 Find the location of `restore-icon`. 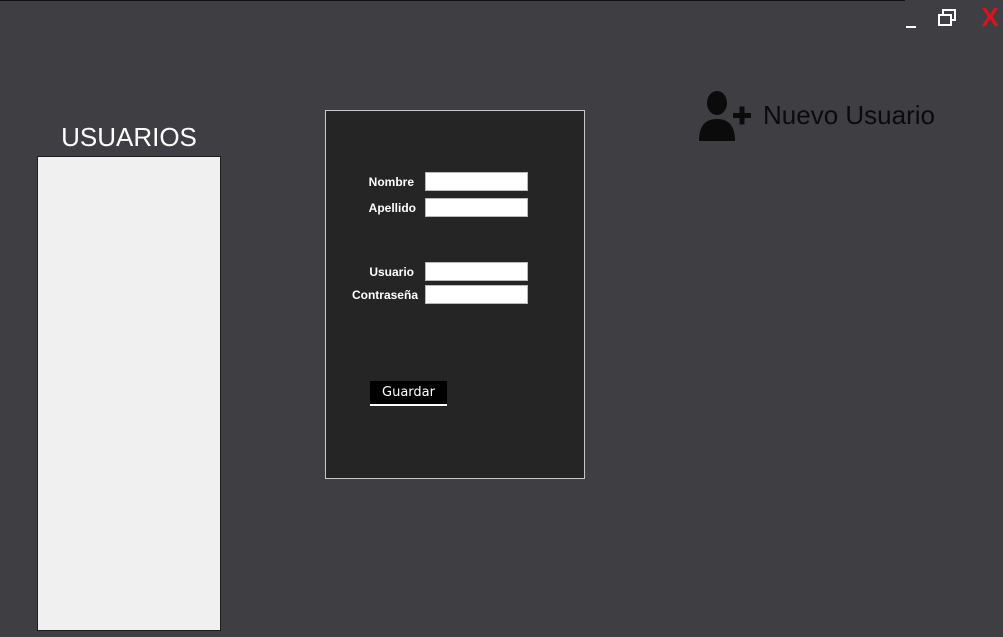

restore-icon is located at coordinates (947, 17).